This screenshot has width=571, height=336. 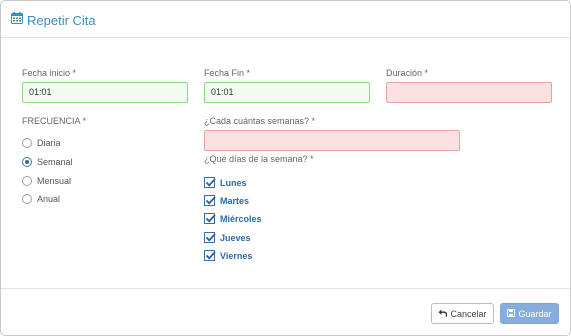 I want to click on frequency-option-label: Anual, so click(x=49, y=199).